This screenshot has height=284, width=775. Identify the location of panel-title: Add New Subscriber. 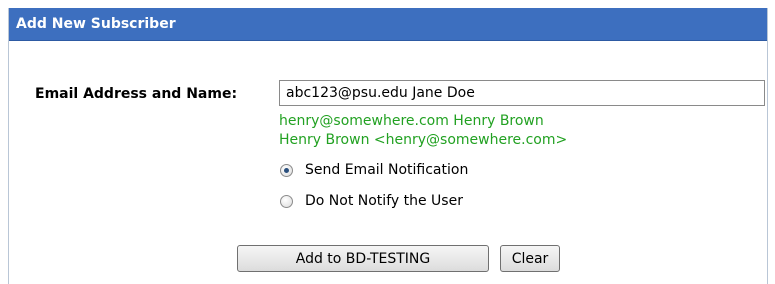
(388, 24).